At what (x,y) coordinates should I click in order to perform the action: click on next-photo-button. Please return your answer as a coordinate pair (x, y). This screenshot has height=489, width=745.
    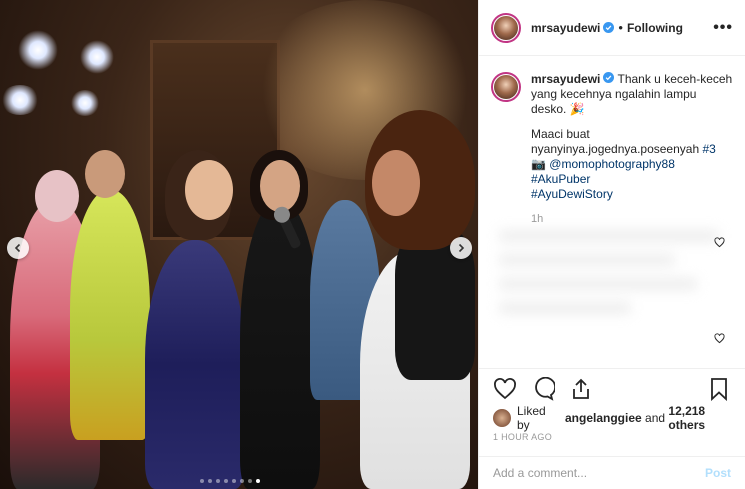
    Looking at the image, I should click on (461, 248).